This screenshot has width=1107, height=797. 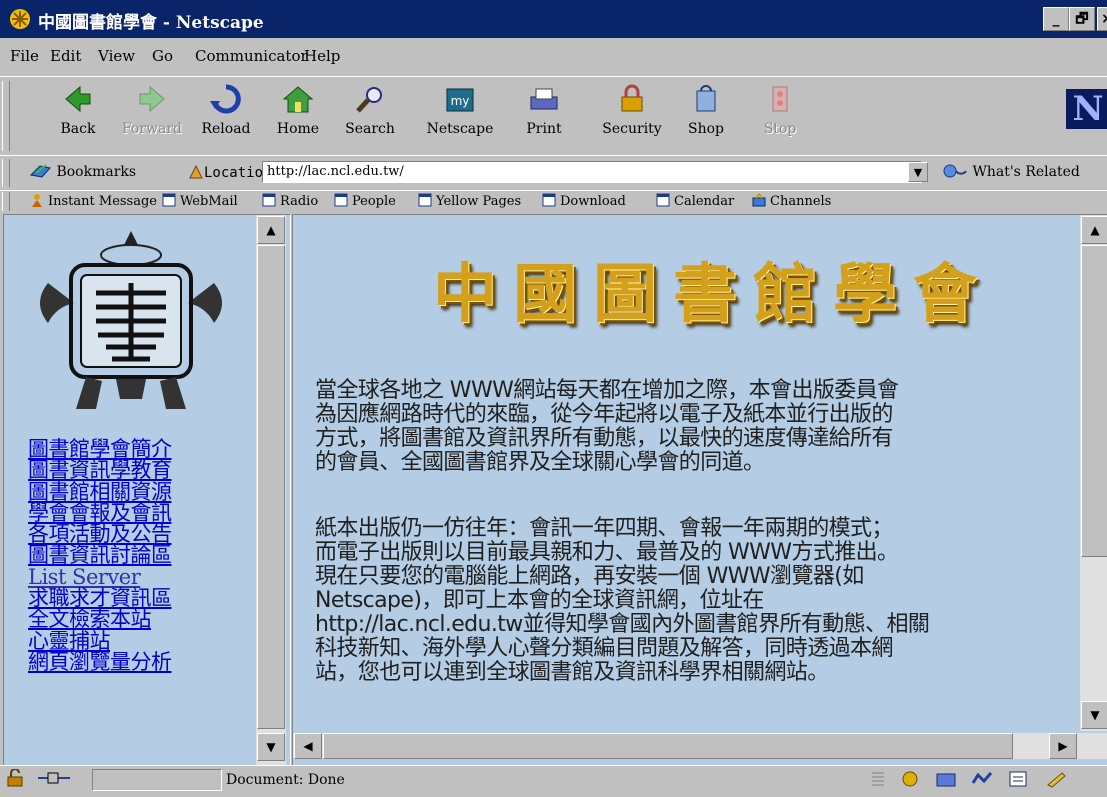 I want to click on url-input: http://lac.ncl.edu.tw/, so click(x=592, y=172).